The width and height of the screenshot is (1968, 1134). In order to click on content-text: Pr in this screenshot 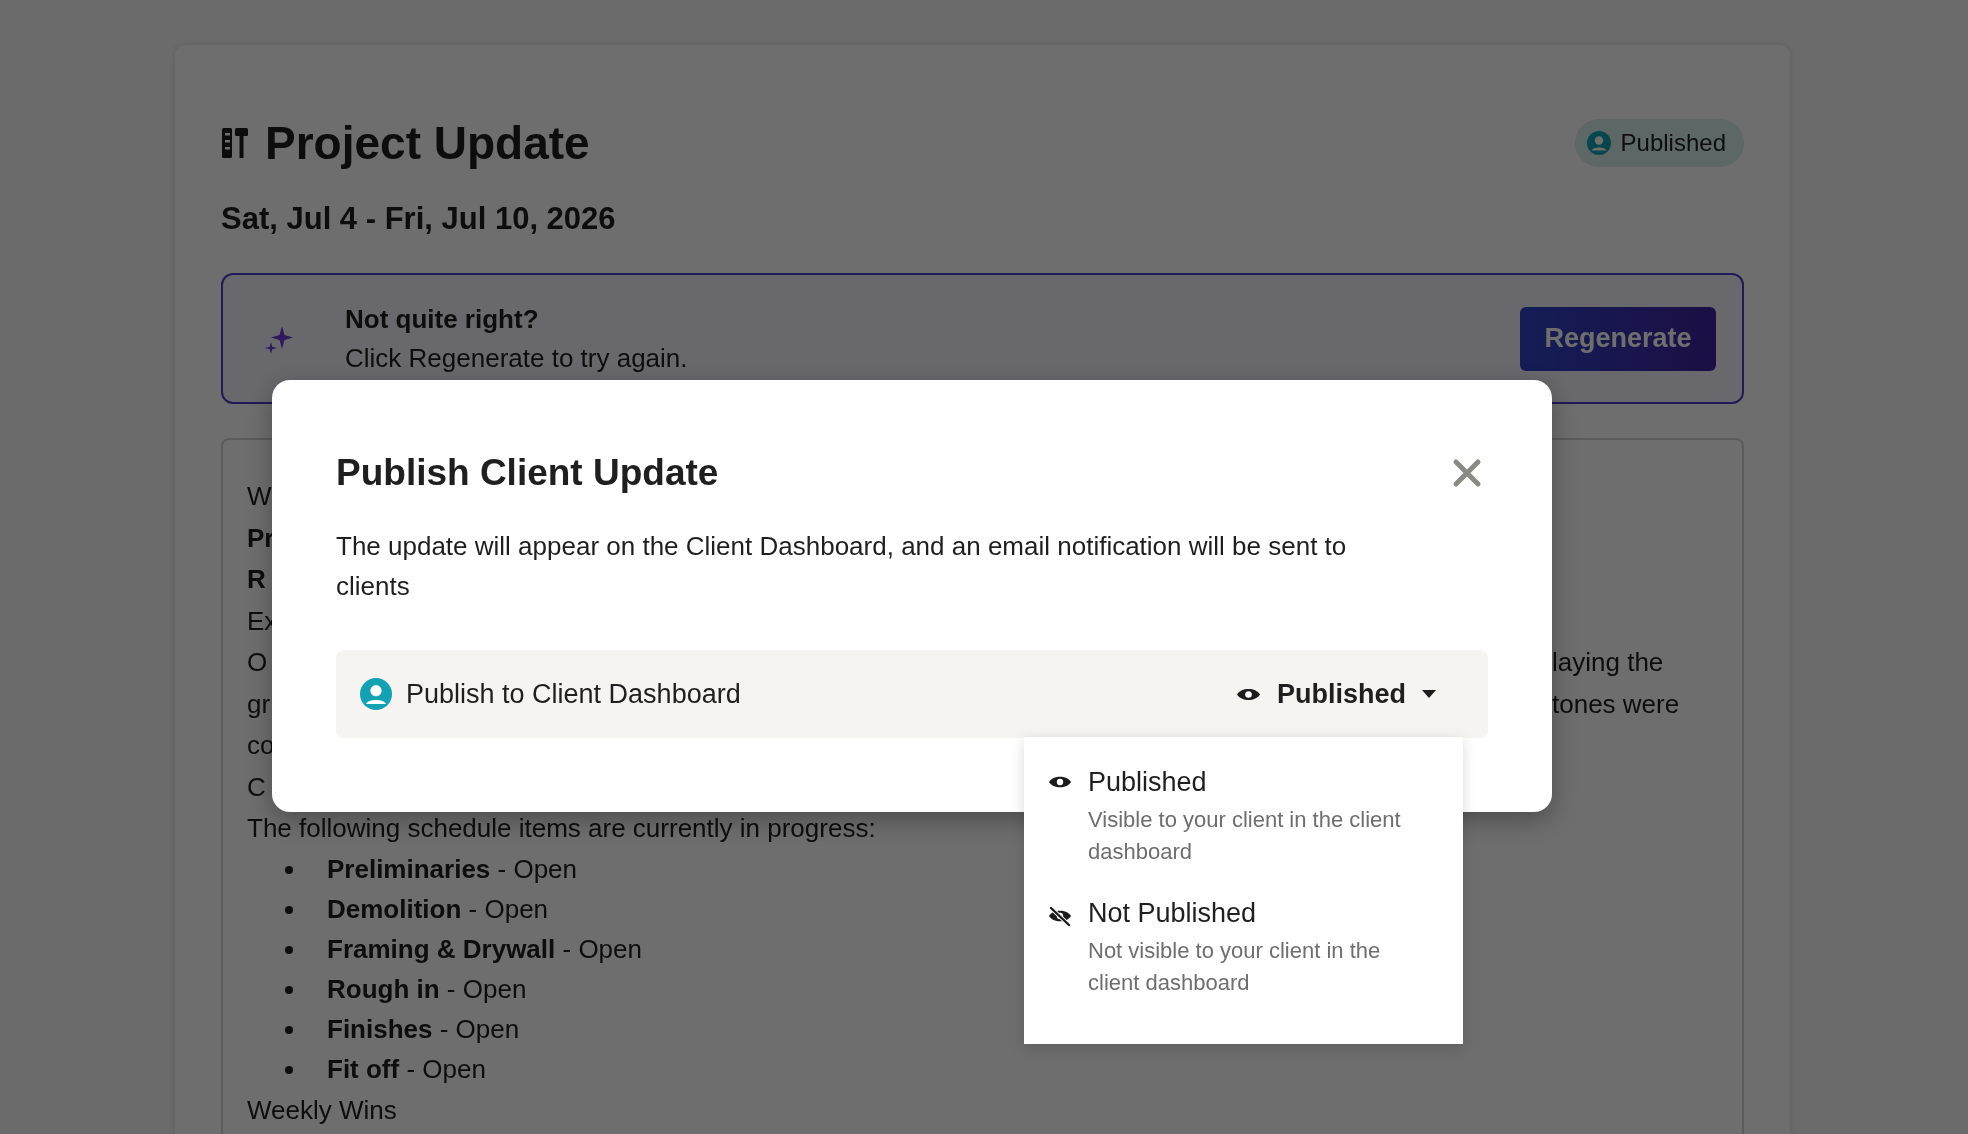, I will do `click(261, 538)`.